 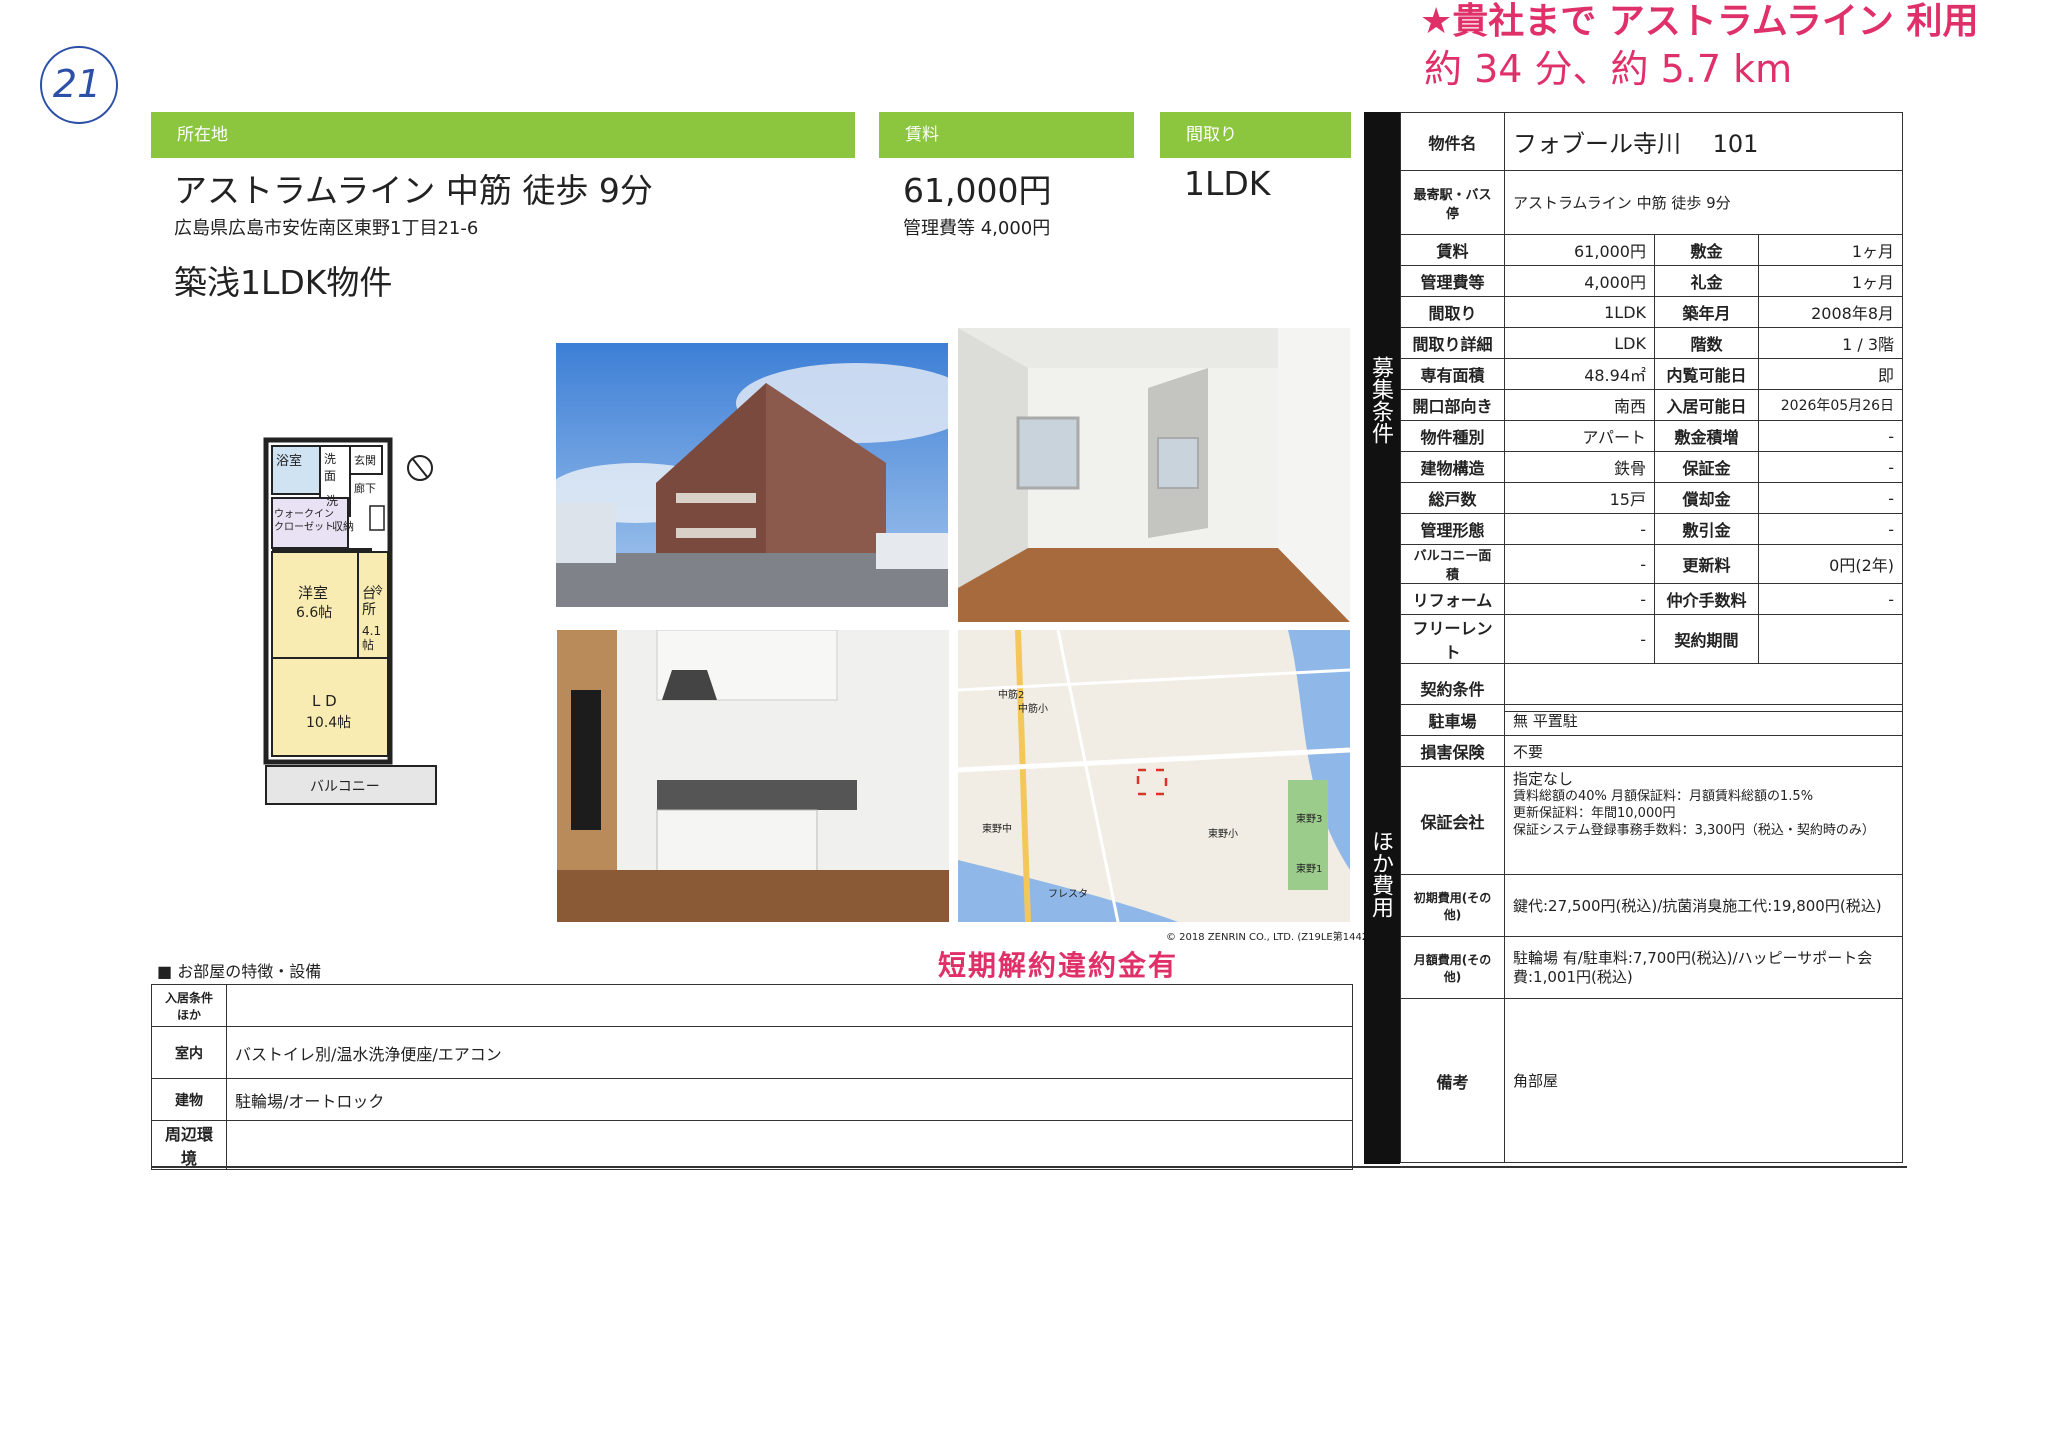 I want to click on spec-label: バルコニー面積, so click(x=1452, y=564).